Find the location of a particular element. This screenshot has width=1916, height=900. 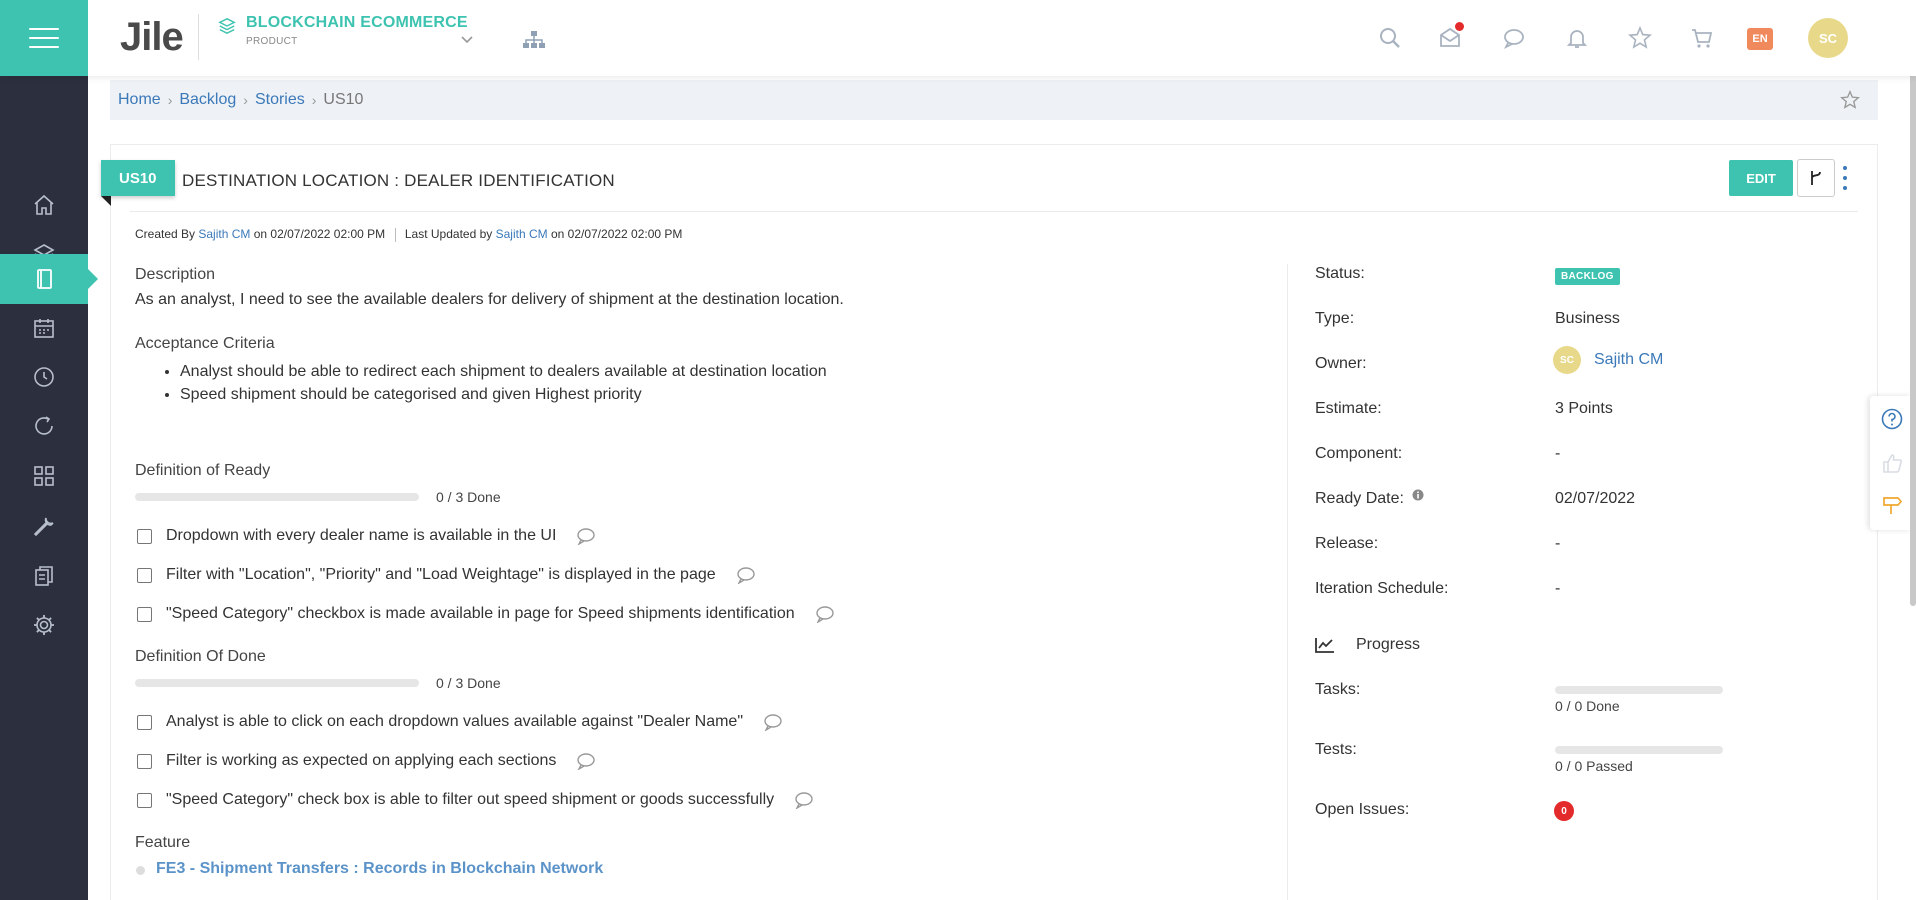

bell-icon is located at coordinates (1577, 38).